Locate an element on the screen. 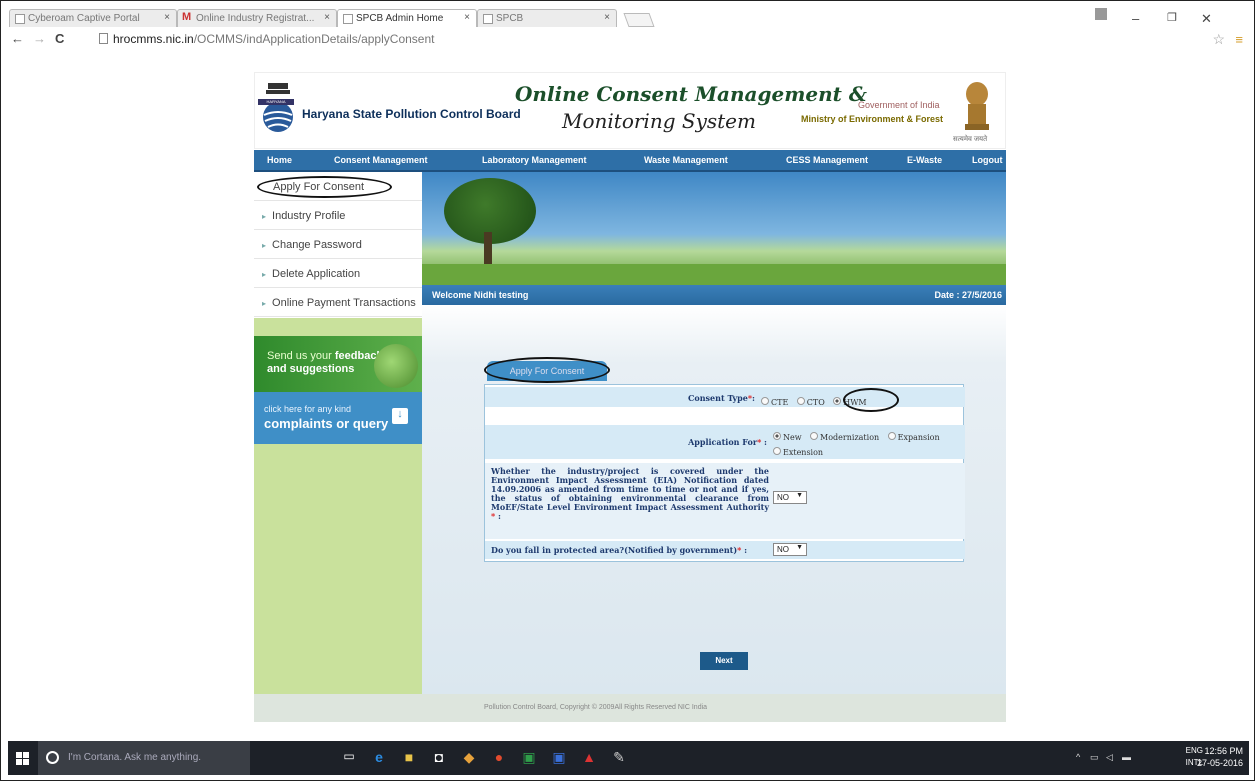 The width and height of the screenshot is (1255, 781). restore-icon: ❐ is located at coordinates (1172, 17).